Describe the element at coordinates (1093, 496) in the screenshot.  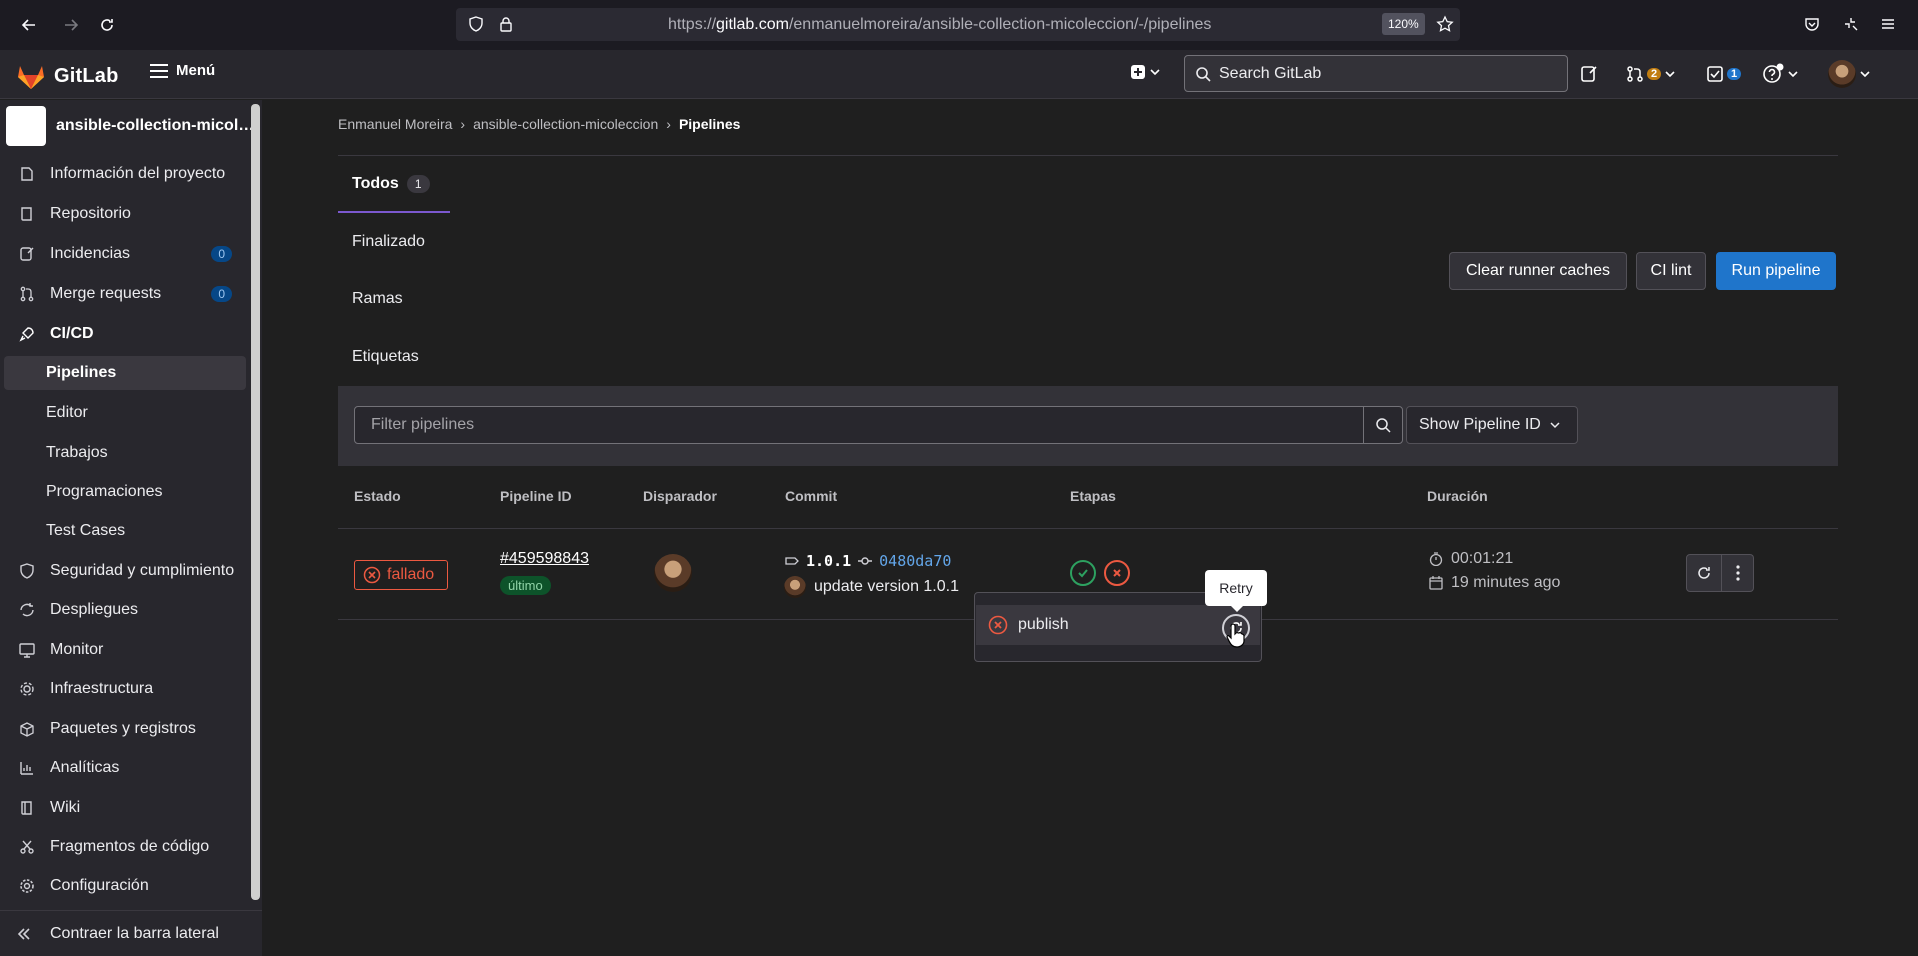
I see `column-header-stages: Etapas` at that location.